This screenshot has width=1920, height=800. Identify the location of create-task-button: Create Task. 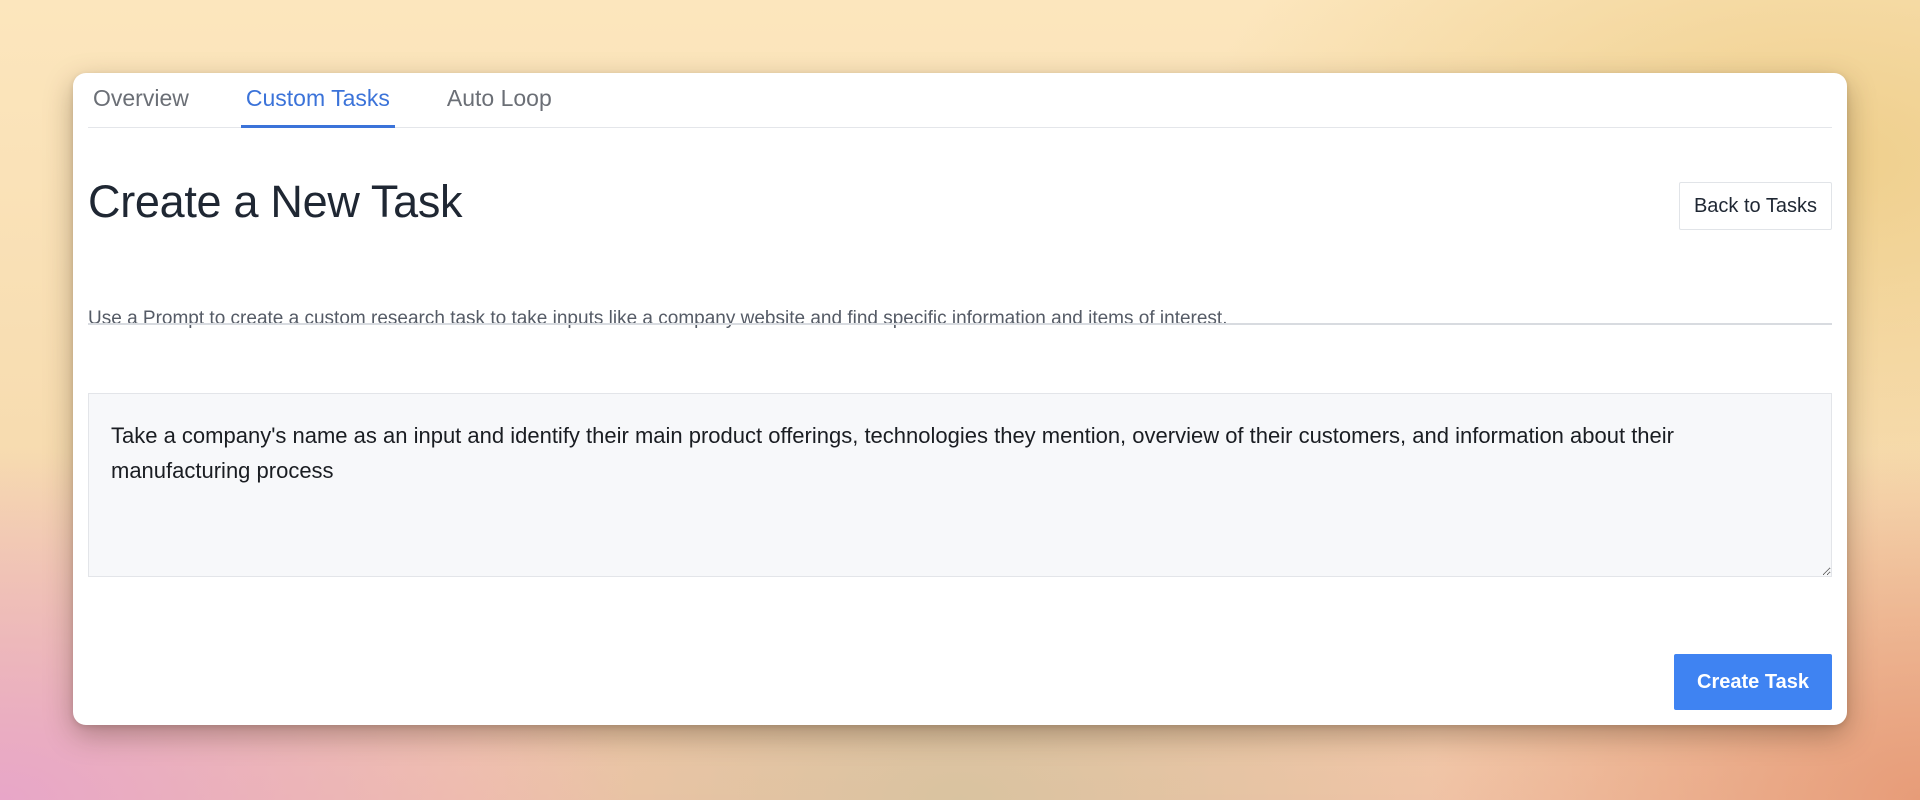
(1753, 682).